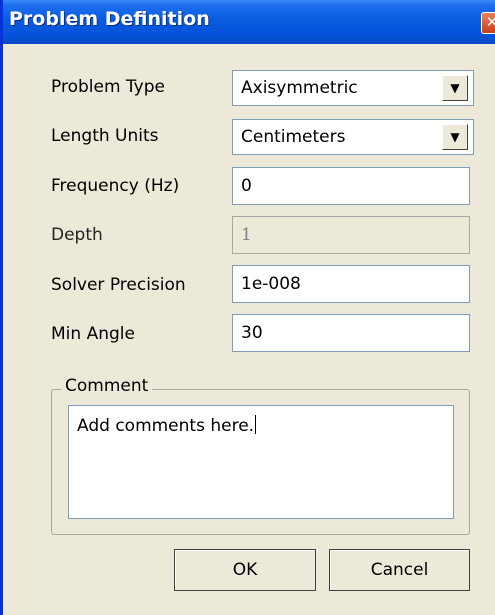 This screenshot has width=495, height=615. What do you see at coordinates (93, 334) in the screenshot?
I see `min-angle-label: Min Angle` at bounding box center [93, 334].